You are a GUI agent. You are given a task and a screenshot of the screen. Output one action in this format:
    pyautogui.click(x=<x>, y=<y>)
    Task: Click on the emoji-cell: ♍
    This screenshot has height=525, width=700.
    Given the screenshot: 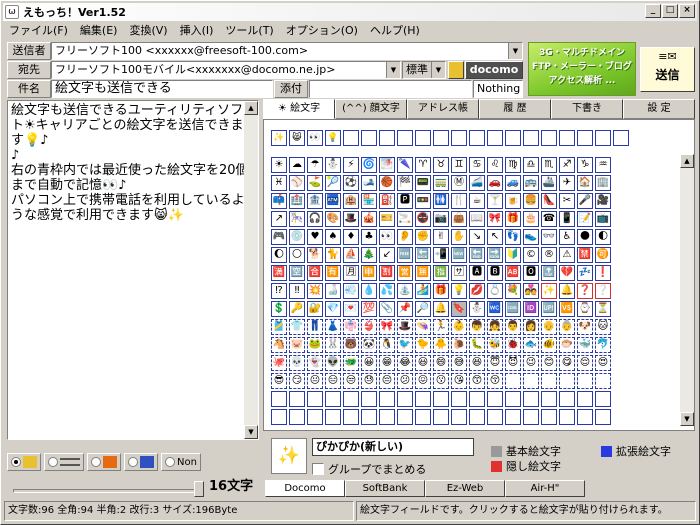 What is the action you would take?
    pyautogui.click(x=513, y=165)
    